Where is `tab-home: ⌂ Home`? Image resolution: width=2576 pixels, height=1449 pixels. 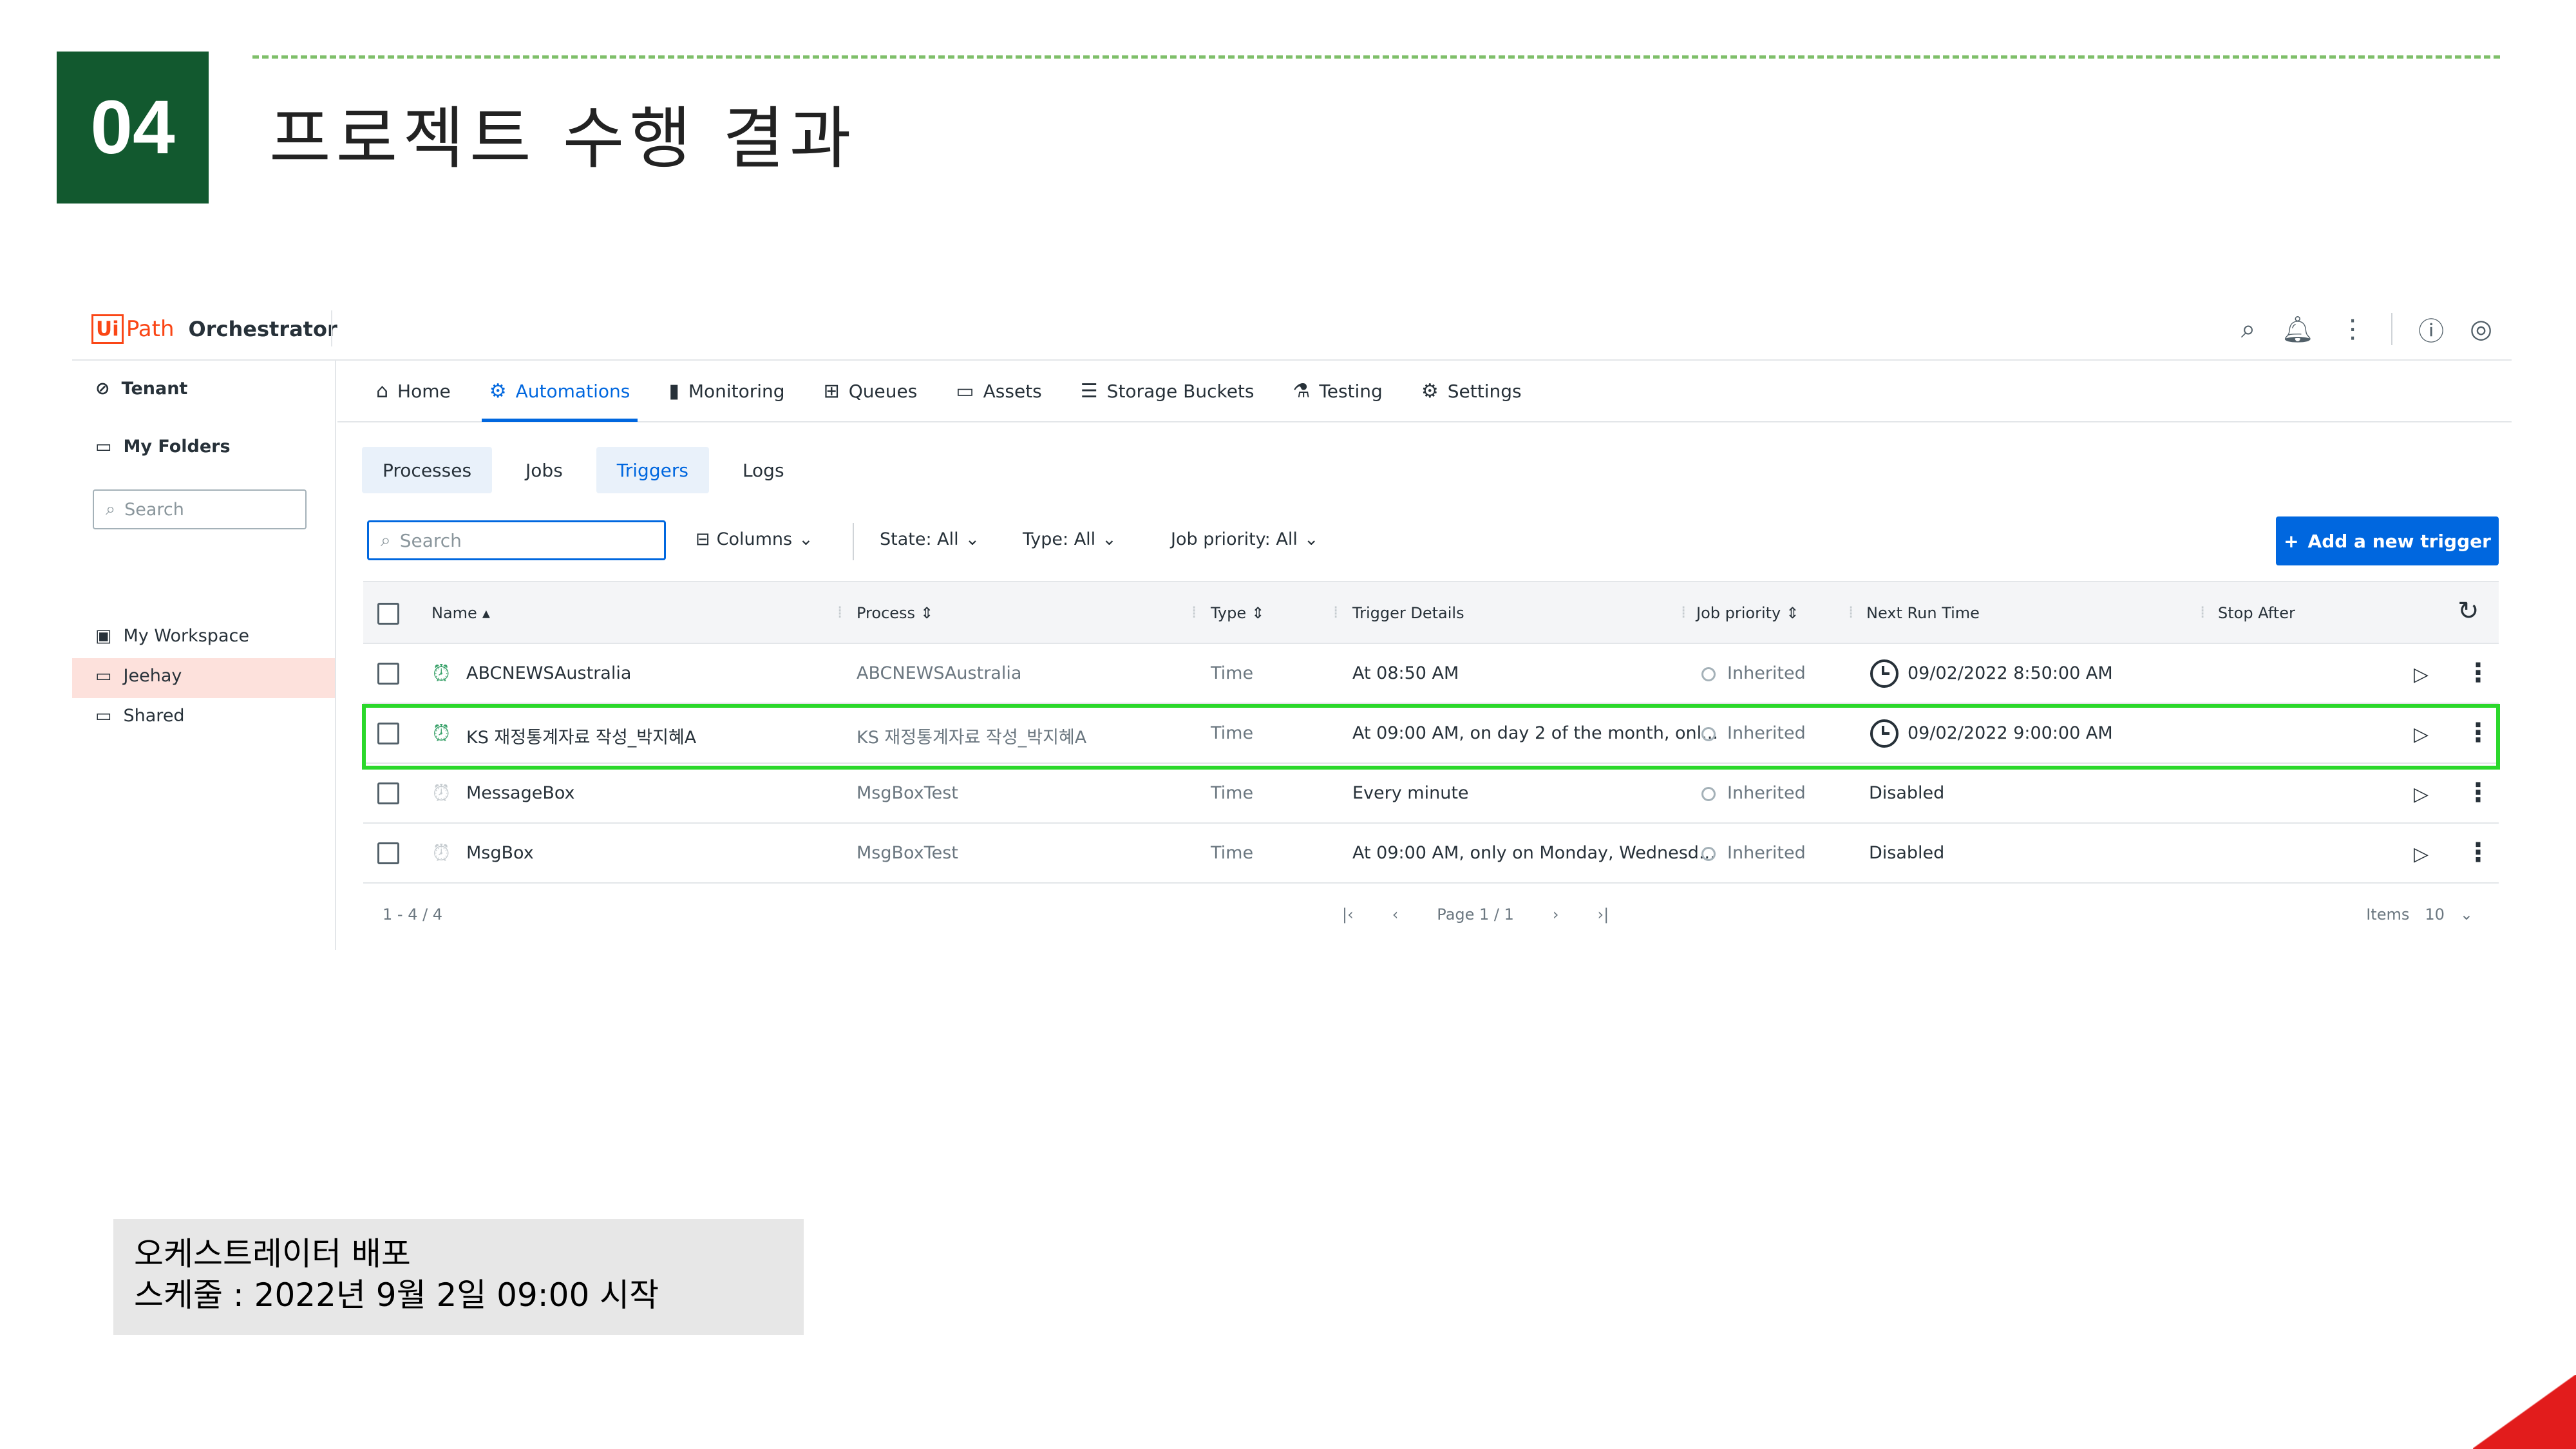 tab-home: ⌂ Home is located at coordinates (414, 391).